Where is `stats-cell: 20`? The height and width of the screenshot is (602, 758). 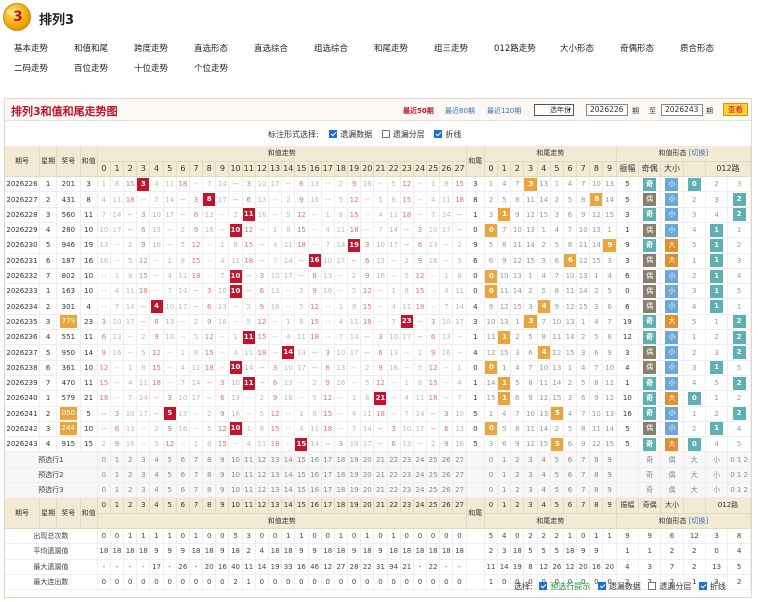 stats-cell: 20 is located at coordinates (609, 567).